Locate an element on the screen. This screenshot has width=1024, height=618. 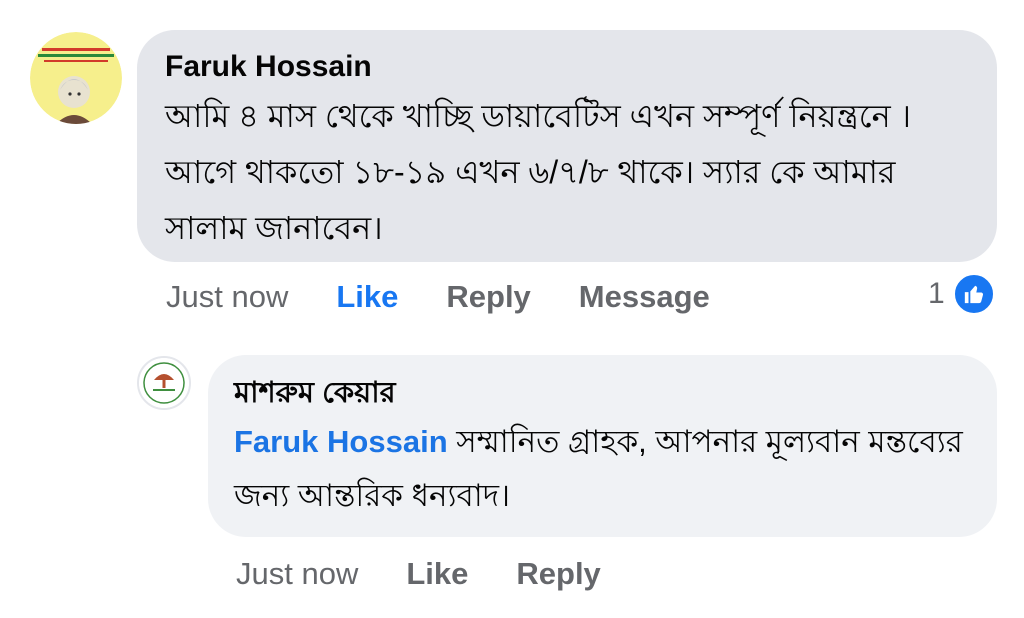
like-icon is located at coordinates (973, 294).